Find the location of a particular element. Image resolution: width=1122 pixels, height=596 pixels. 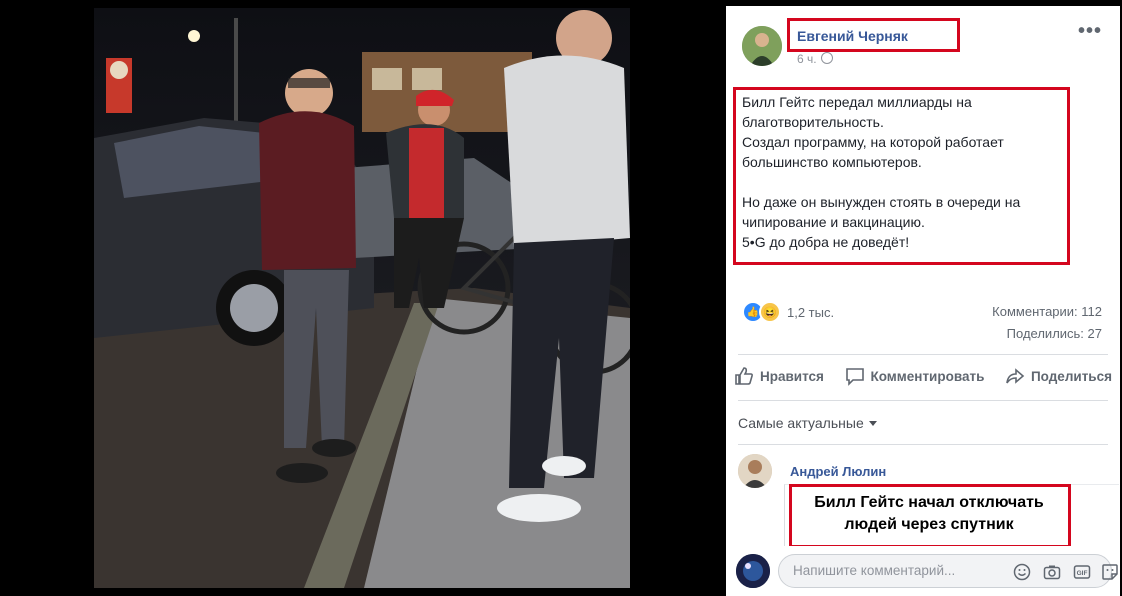

comment-label: Комментировать is located at coordinates (927, 376).